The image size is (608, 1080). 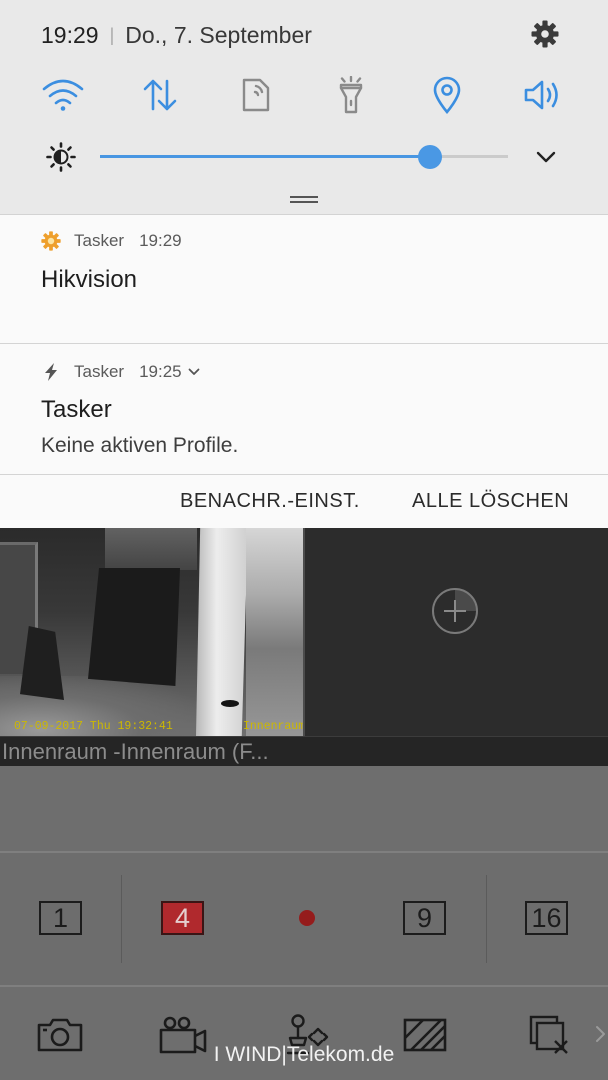 I want to click on wifi-toggle, so click(x=63, y=95).